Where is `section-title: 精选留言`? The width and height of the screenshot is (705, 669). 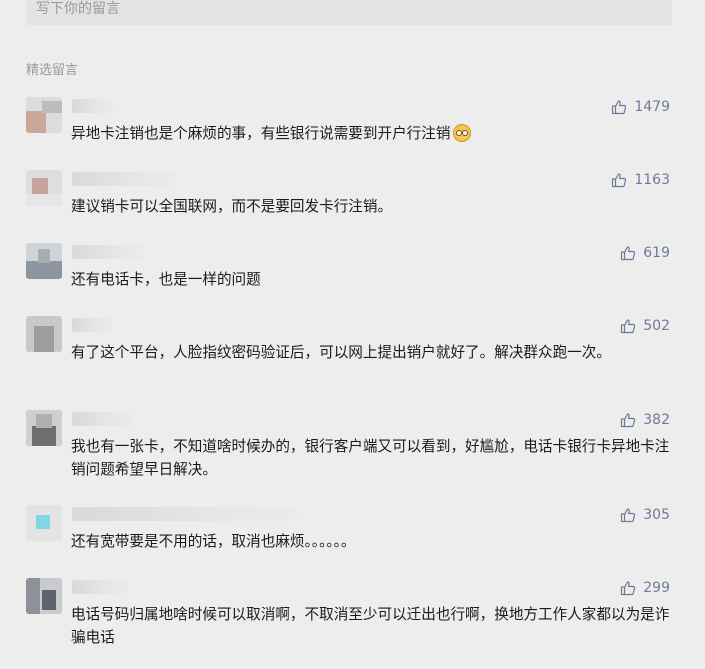
section-title: 精选留言 is located at coordinates (52, 70).